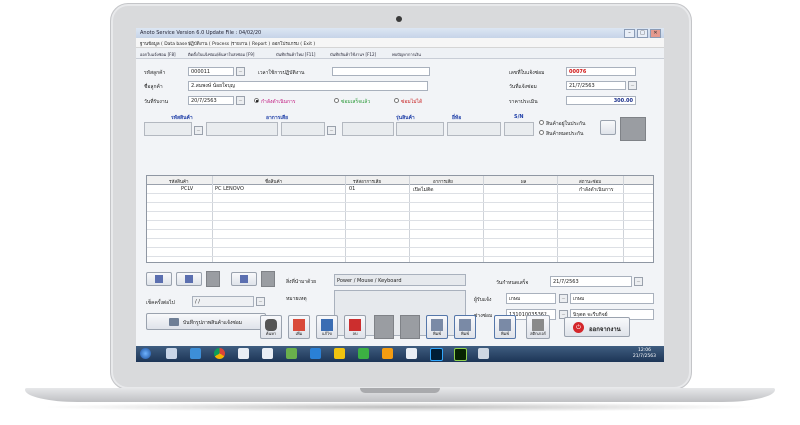 The image size is (800, 425). I want to click on add-button: เพิ่ม, so click(299, 327).